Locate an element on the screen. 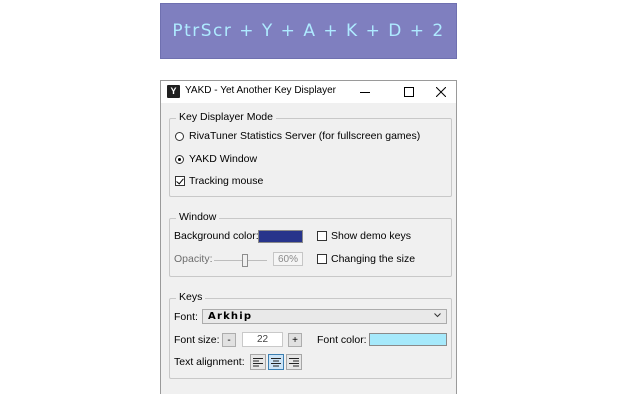 The height and width of the screenshot is (394, 618). align-right-button is located at coordinates (294, 362).